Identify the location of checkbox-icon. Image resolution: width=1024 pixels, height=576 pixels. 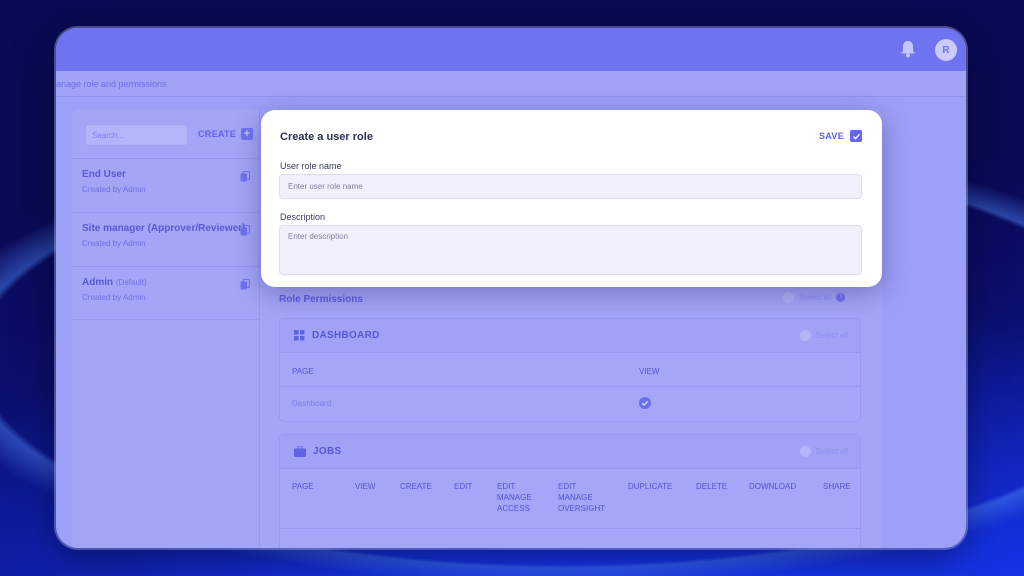
(856, 136).